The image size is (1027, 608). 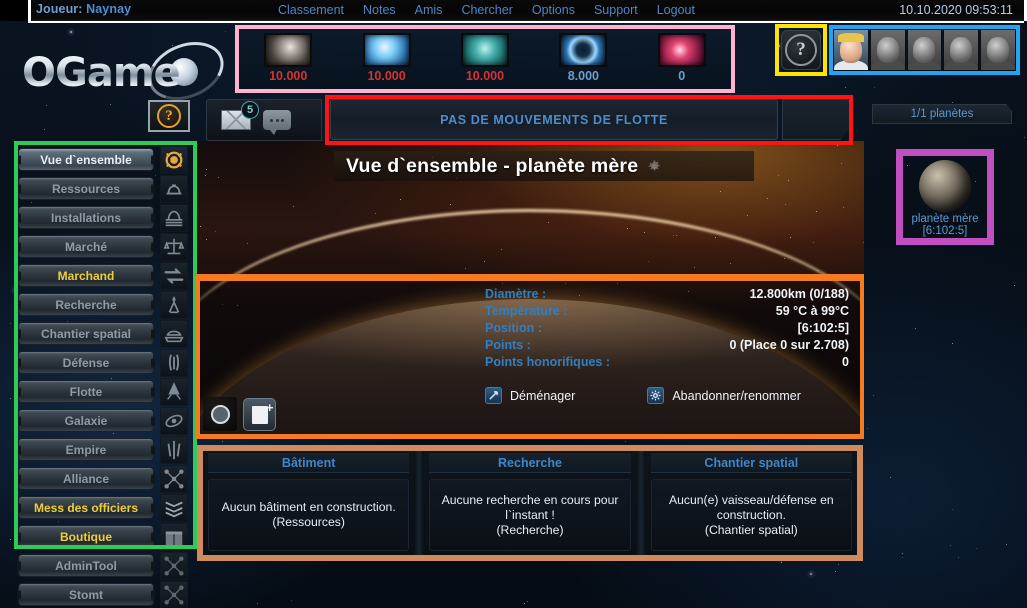 I want to click on sidebar-button: Défense, so click(x=86, y=362).